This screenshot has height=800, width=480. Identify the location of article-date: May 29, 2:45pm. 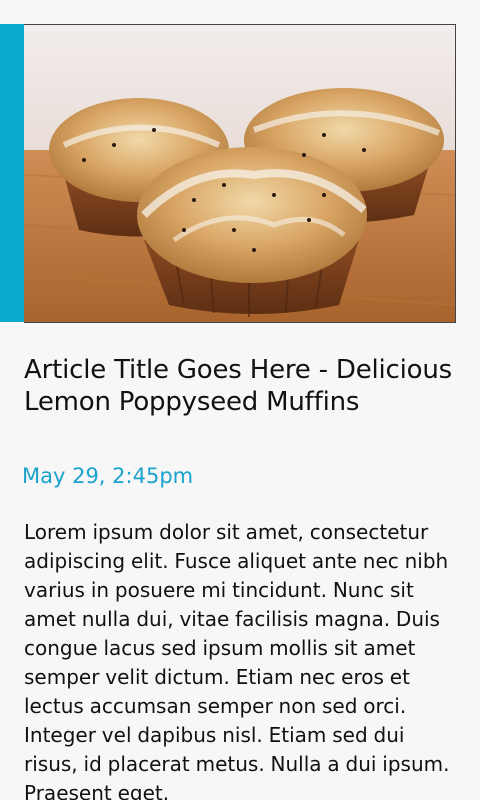
(108, 476).